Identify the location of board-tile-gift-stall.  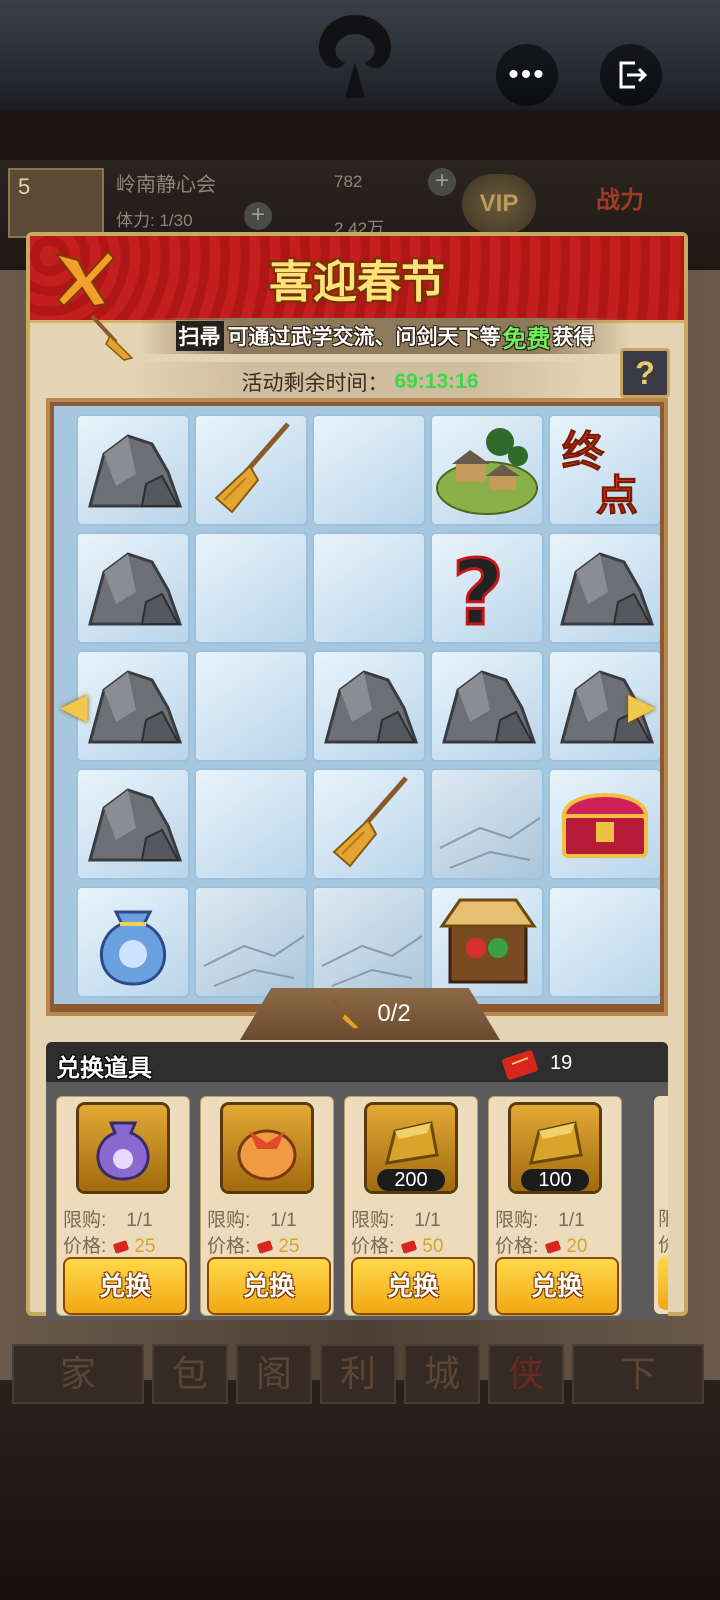
(487, 942).